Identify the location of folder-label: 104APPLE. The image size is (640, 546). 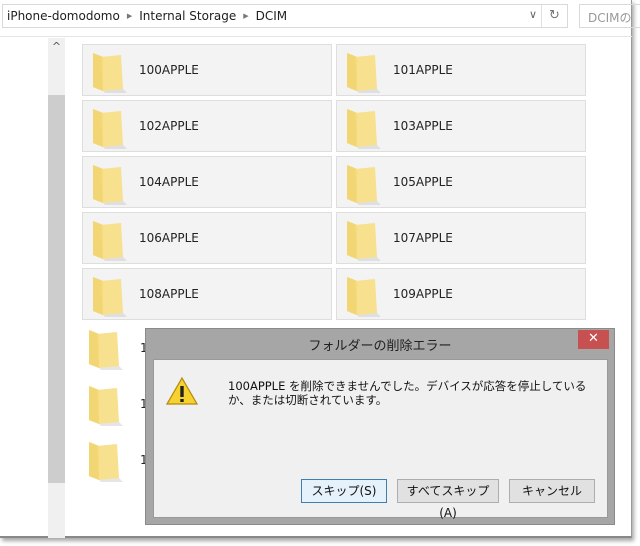
(169, 182).